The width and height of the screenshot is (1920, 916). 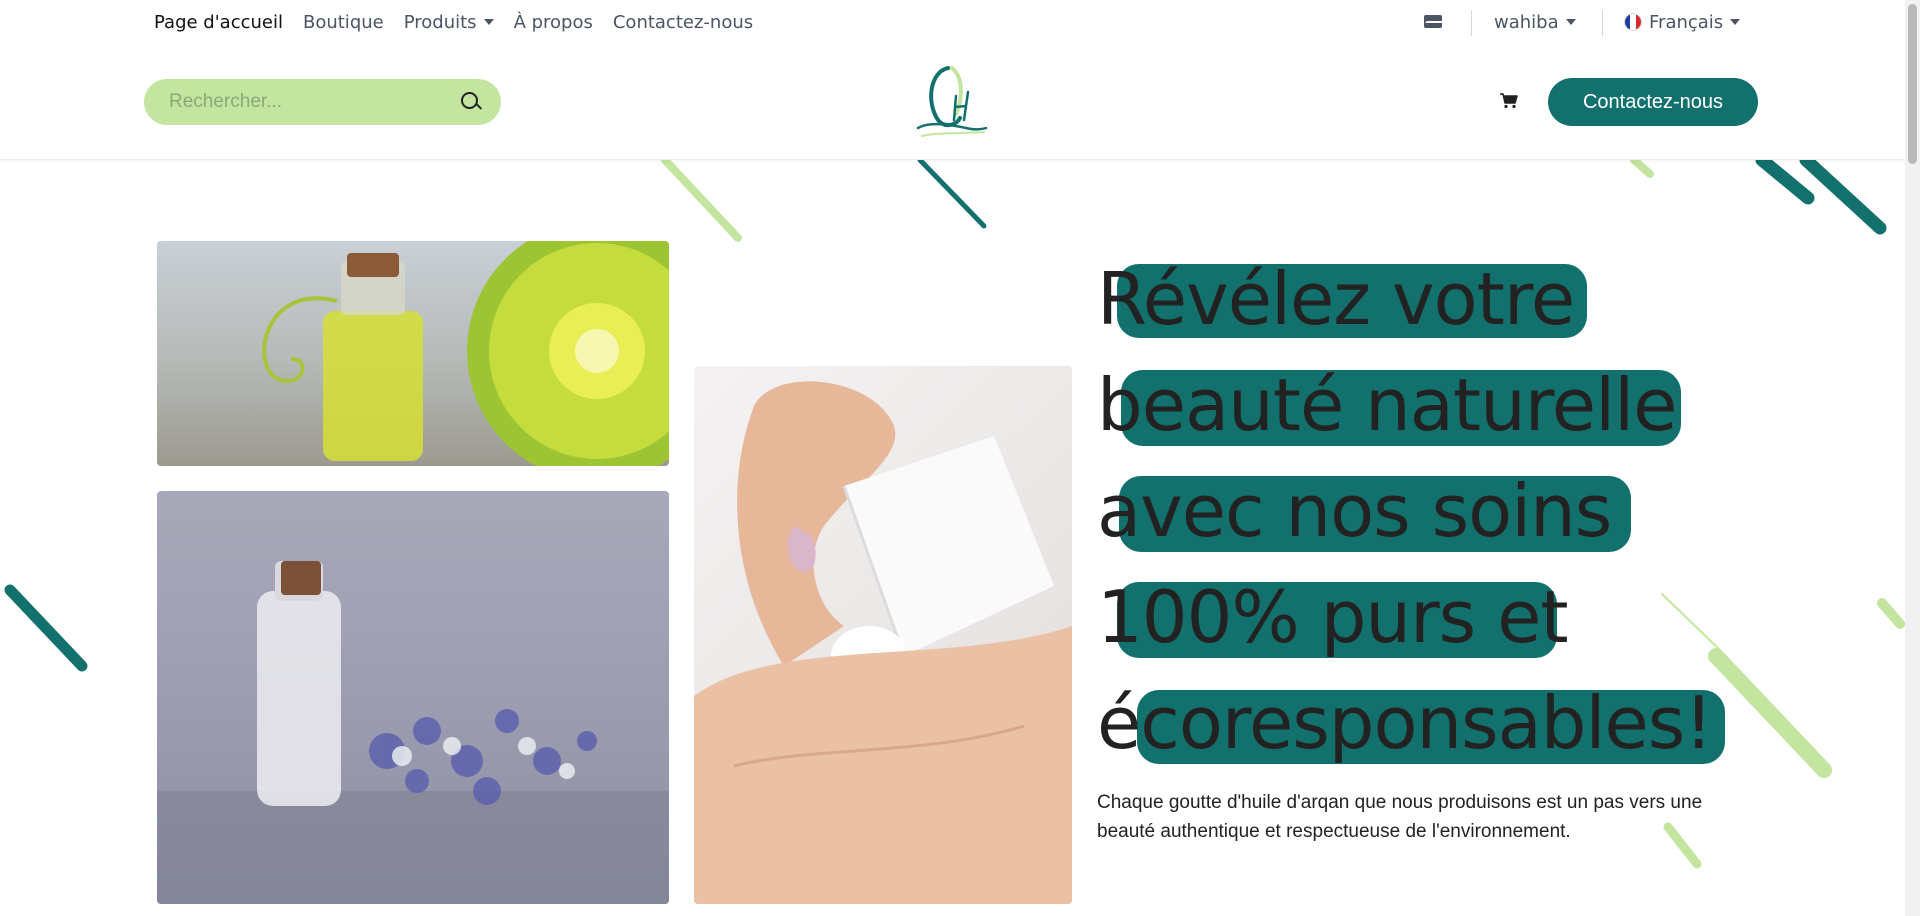 I want to click on brand-logo, so click(x=950, y=104).